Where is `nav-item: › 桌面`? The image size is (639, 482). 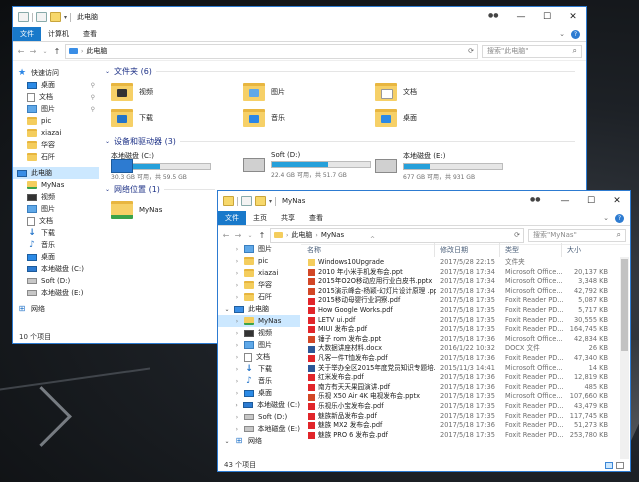 nav-item: › 桌面 is located at coordinates (259, 393).